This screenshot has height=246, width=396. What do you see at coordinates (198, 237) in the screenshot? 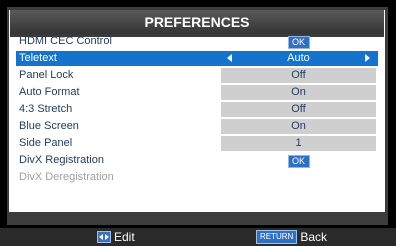
I see `footer-bar: Edit RETURN Back` at bounding box center [198, 237].